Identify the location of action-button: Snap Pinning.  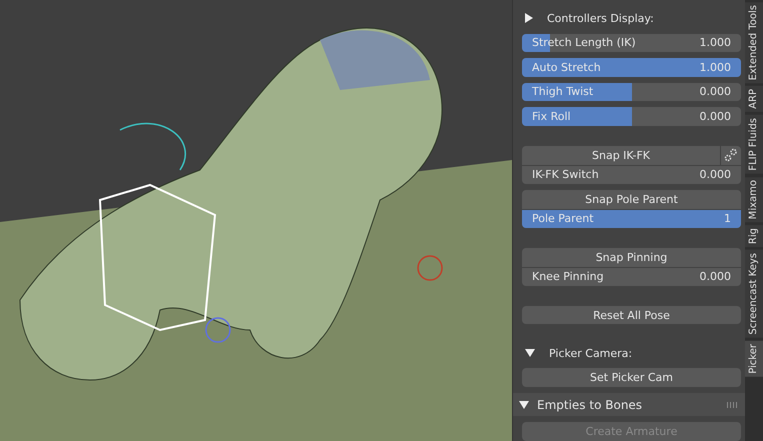
(631, 257).